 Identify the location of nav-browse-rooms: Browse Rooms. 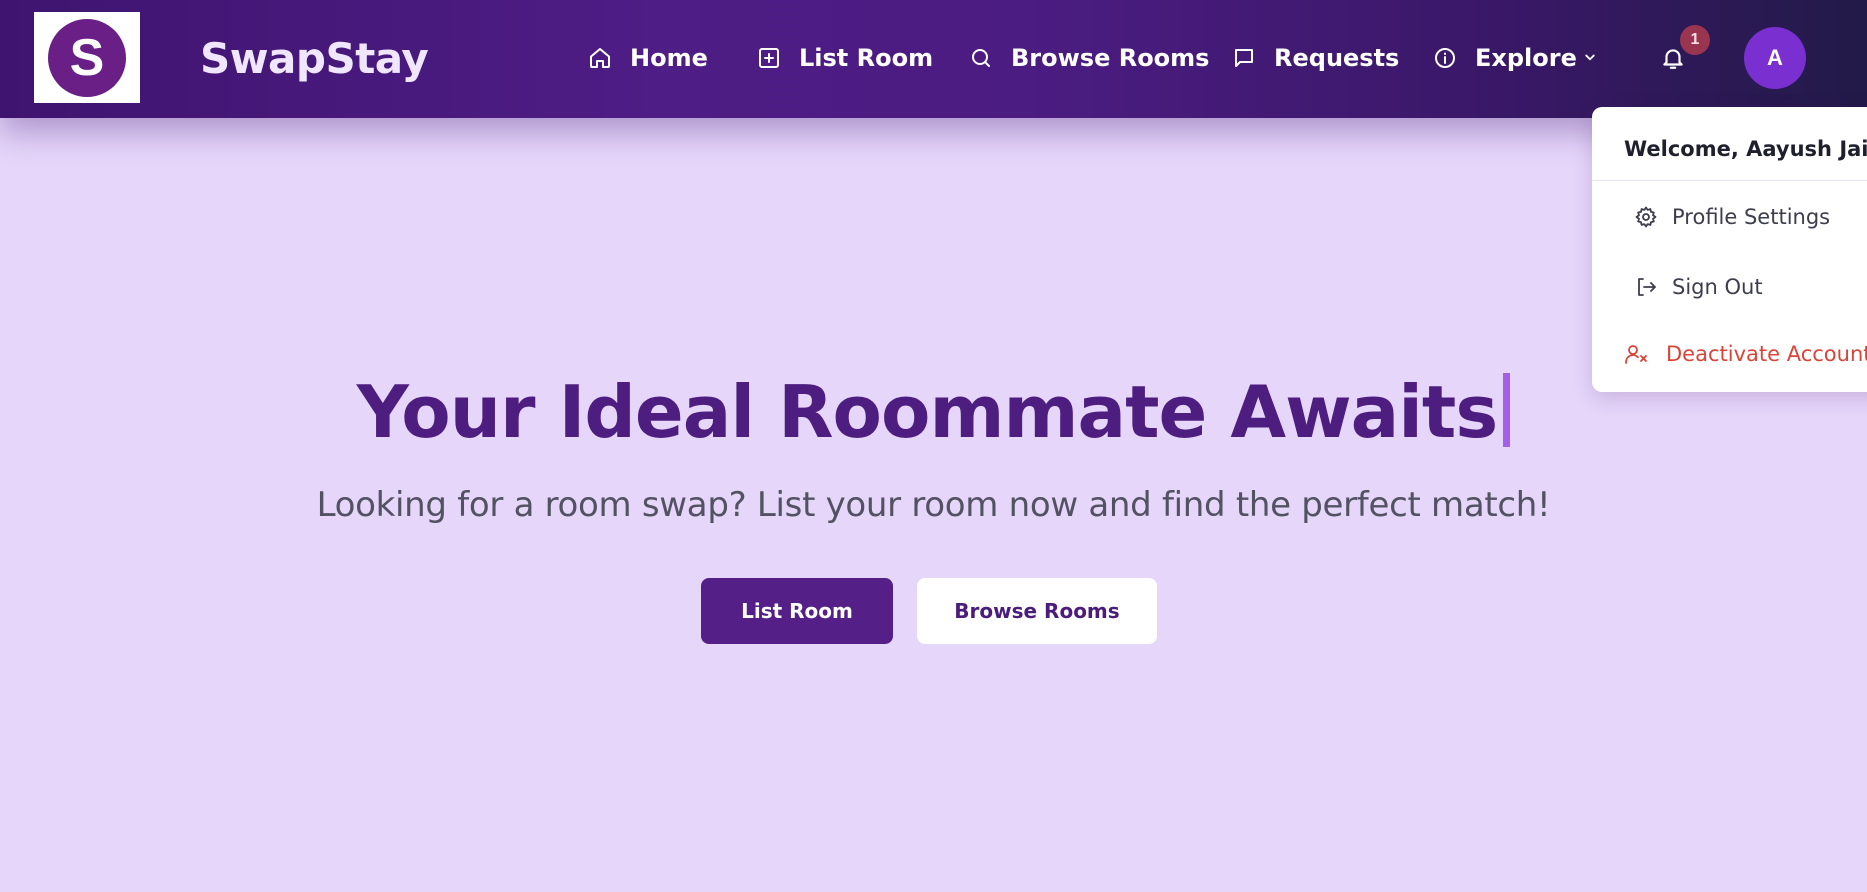
(1089, 58).